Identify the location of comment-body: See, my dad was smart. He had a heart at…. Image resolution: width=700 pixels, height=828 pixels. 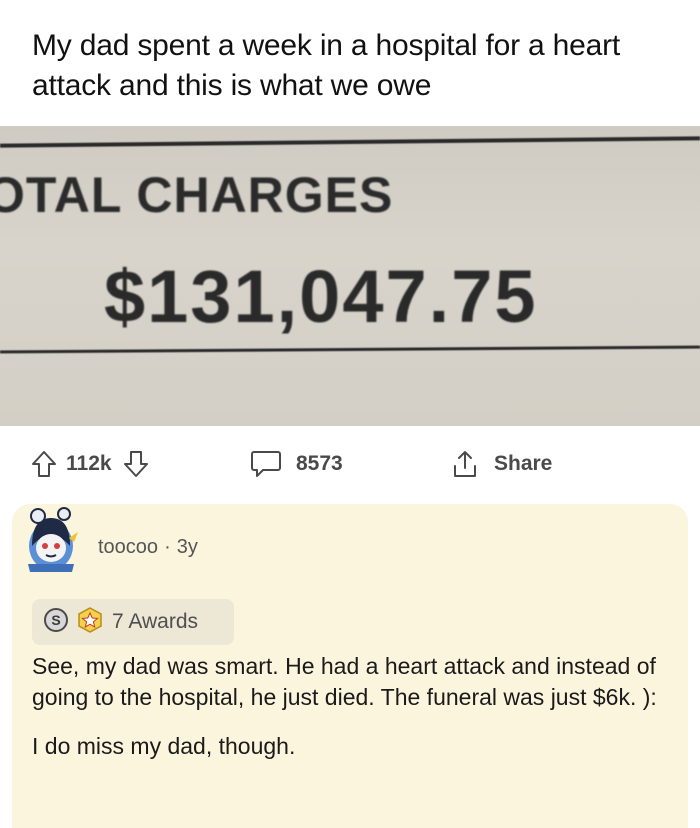
(352, 715).